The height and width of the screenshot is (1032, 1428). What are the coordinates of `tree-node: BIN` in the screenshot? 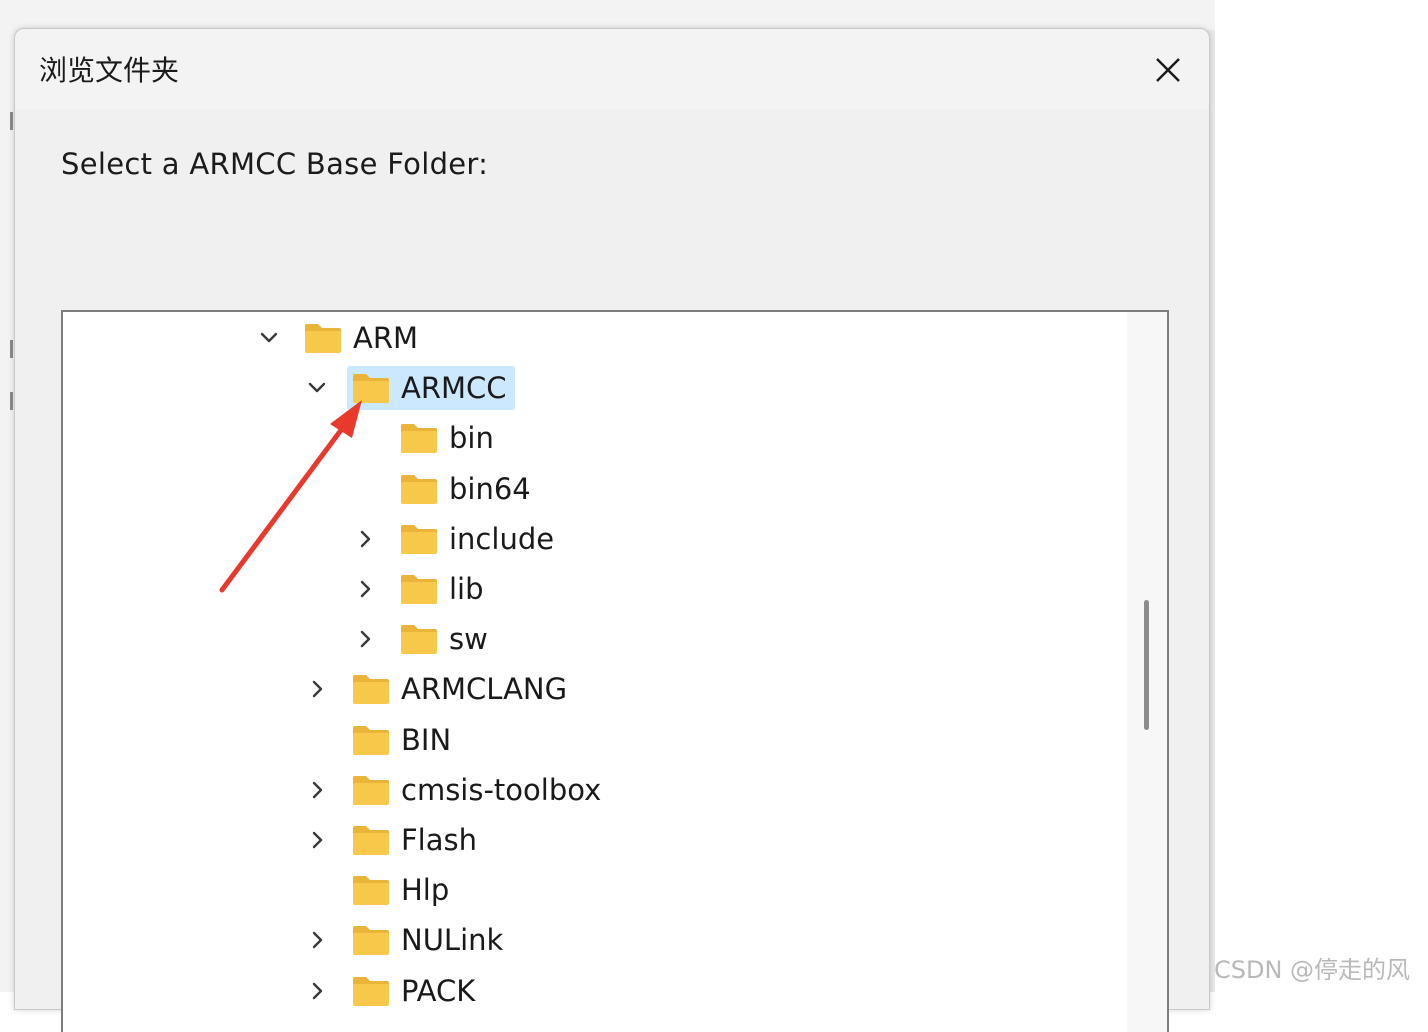 It's located at (381, 740).